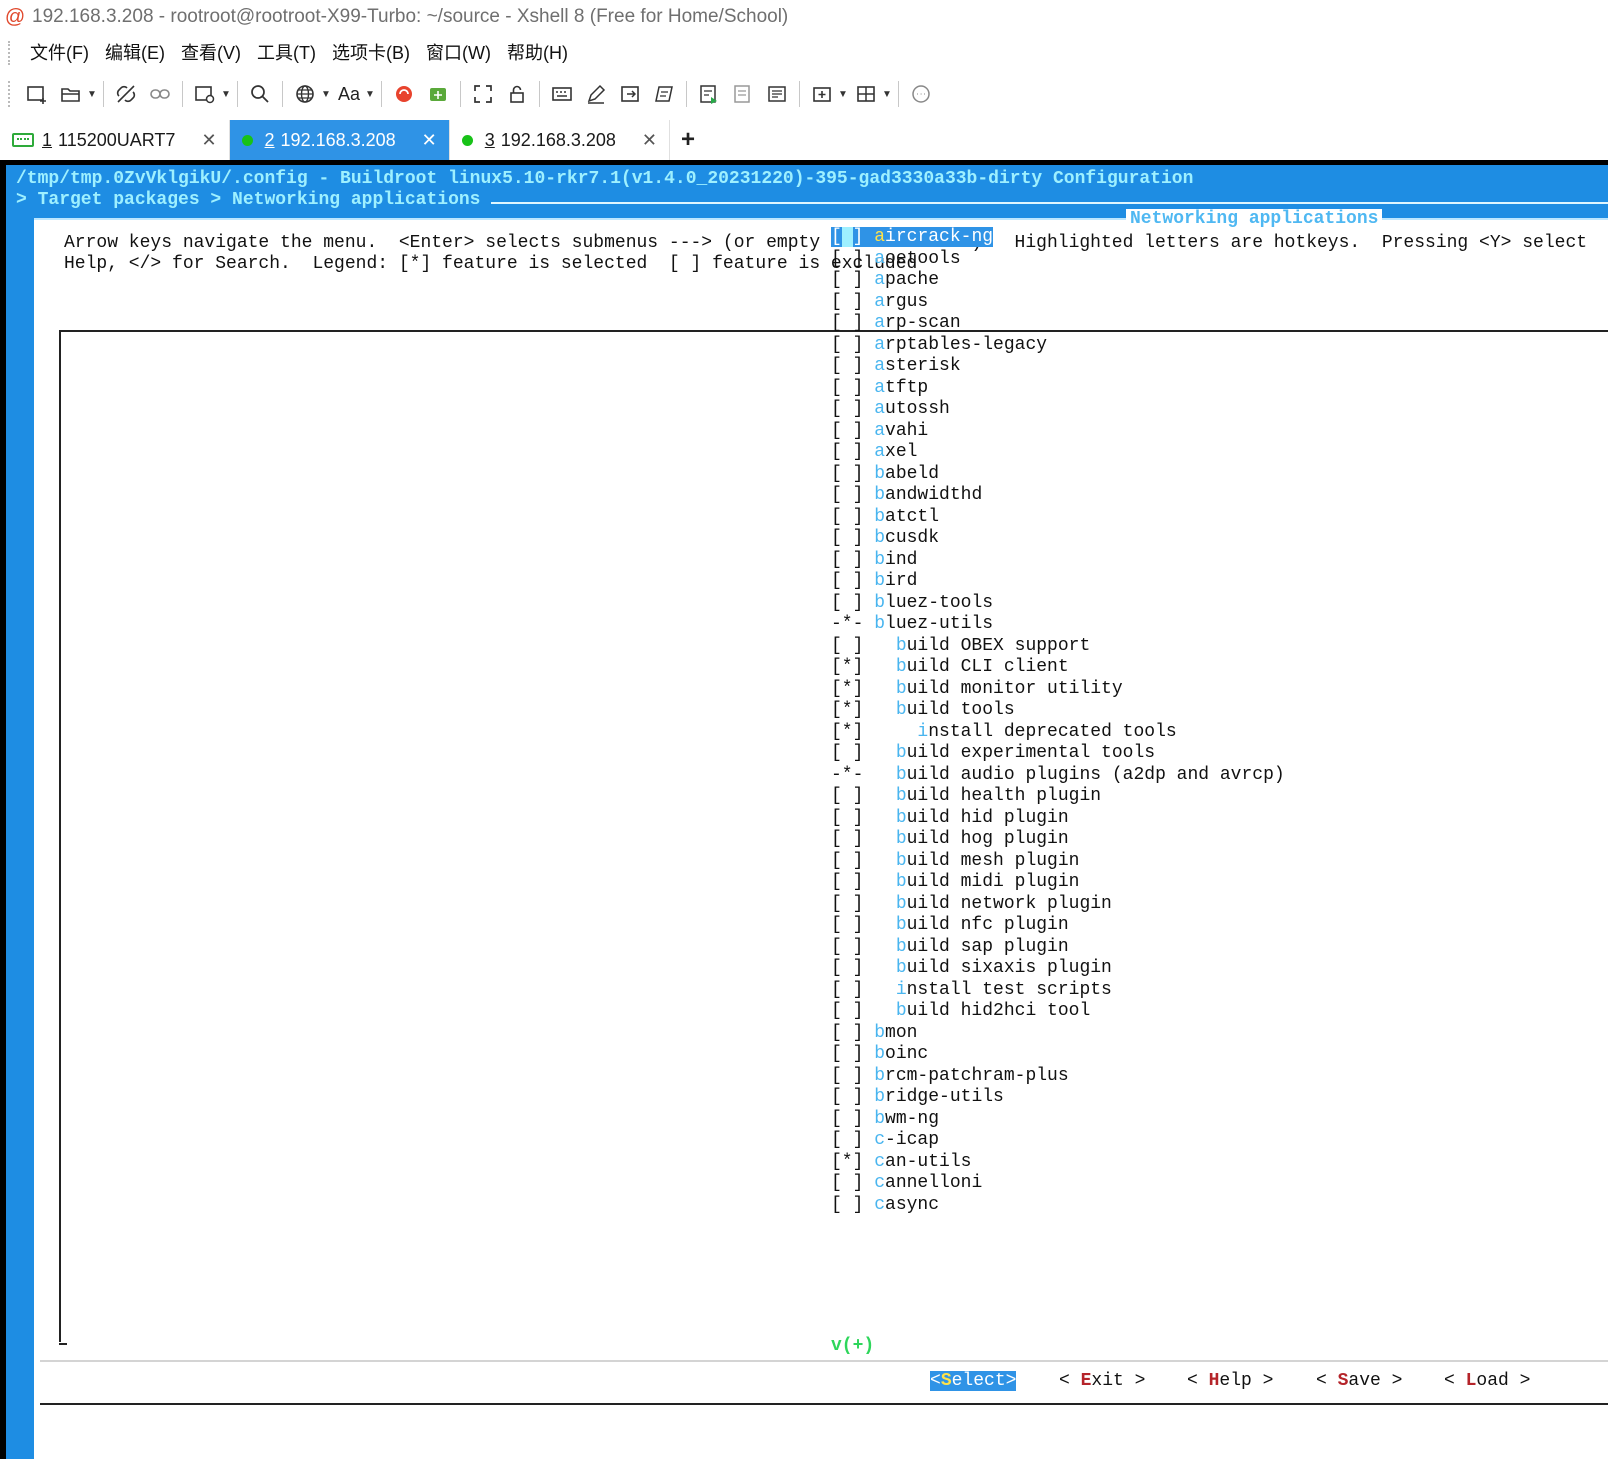 The height and width of the screenshot is (1459, 1608). What do you see at coordinates (1058, 1163) in the screenshot?
I see `menu-item: [*] can-utils` at bounding box center [1058, 1163].